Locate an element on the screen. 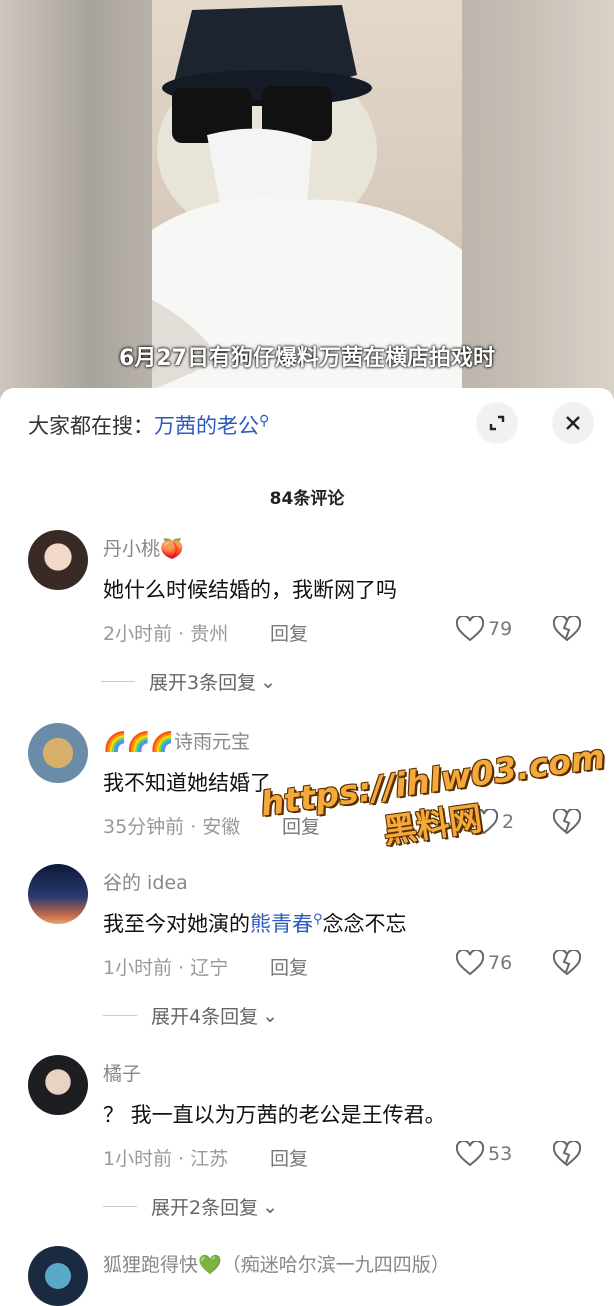 This screenshot has height=1306, width=614. search-prefix: 大家都在搜： is located at coordinates (91, 426).